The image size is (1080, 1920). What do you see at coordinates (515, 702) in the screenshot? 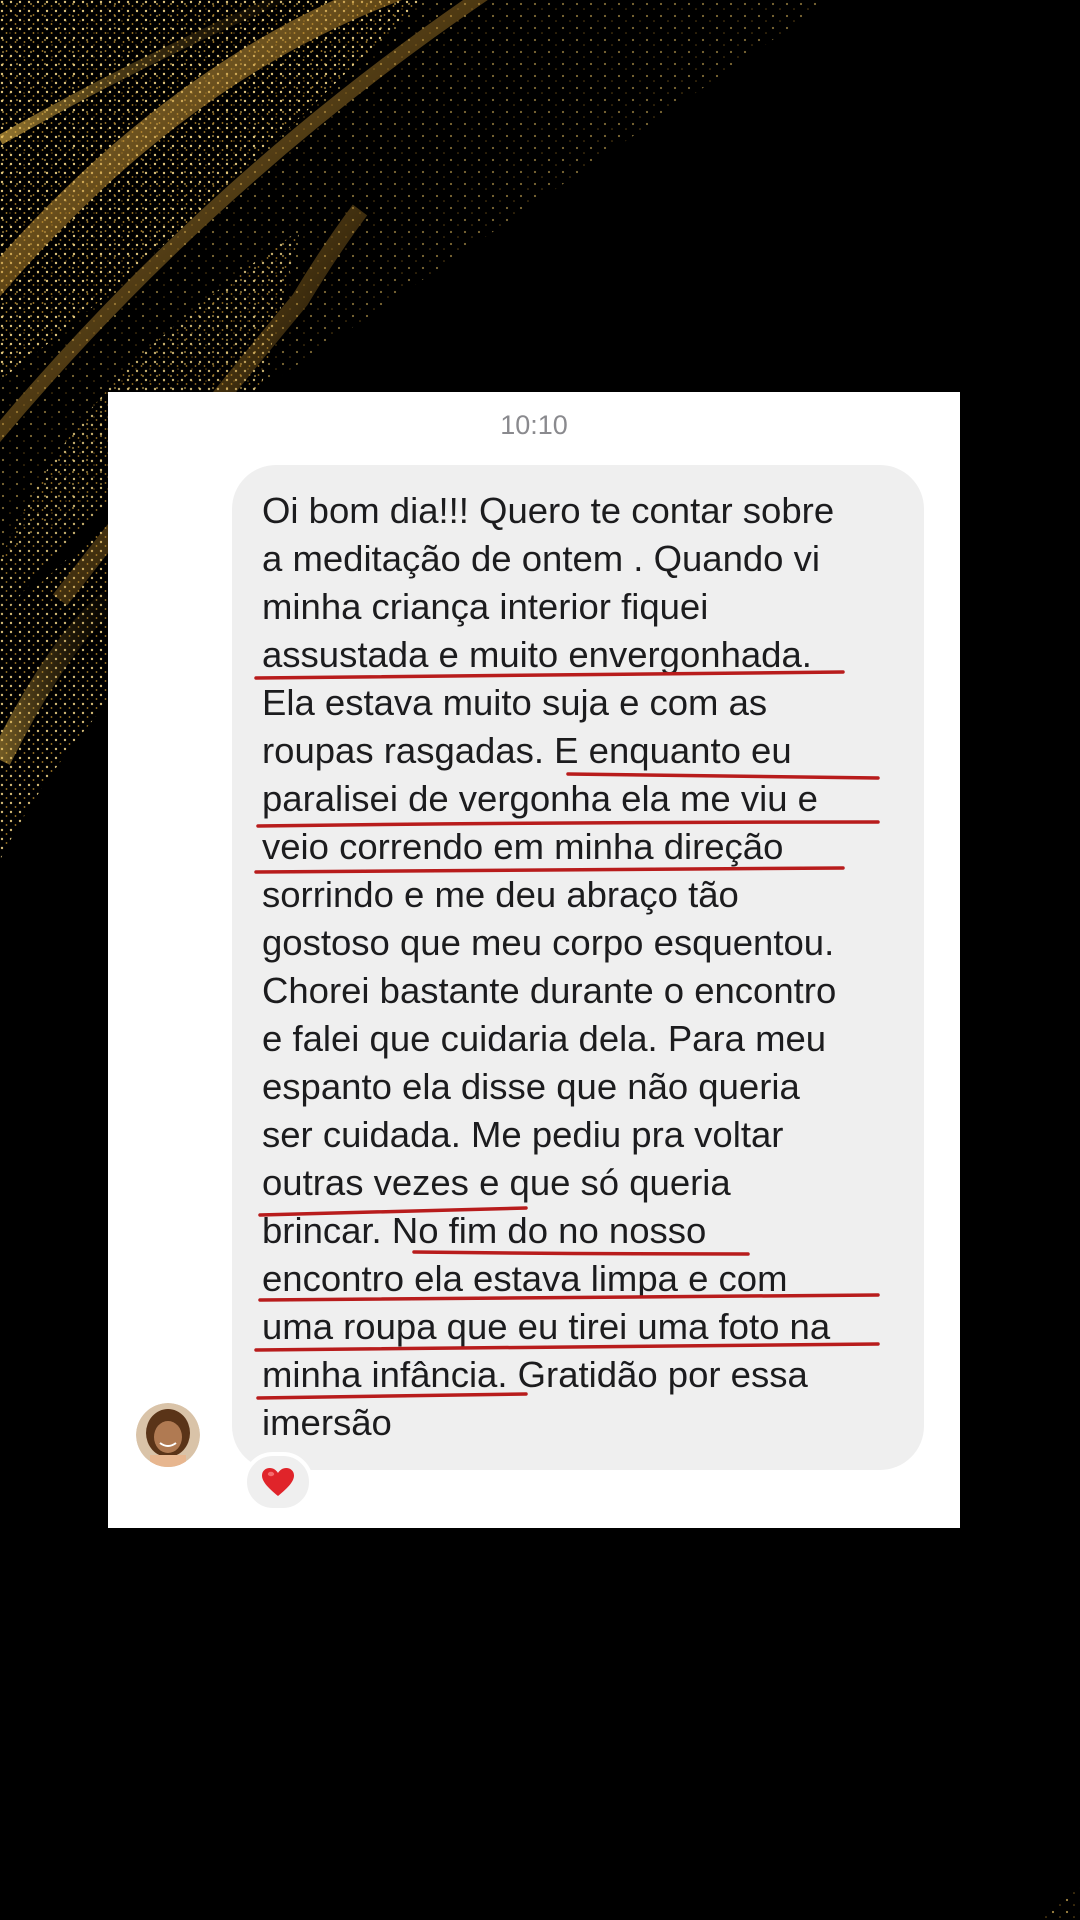
I see `message-line: Ela estava muito suja e com as` at bounding box center [515, 702].